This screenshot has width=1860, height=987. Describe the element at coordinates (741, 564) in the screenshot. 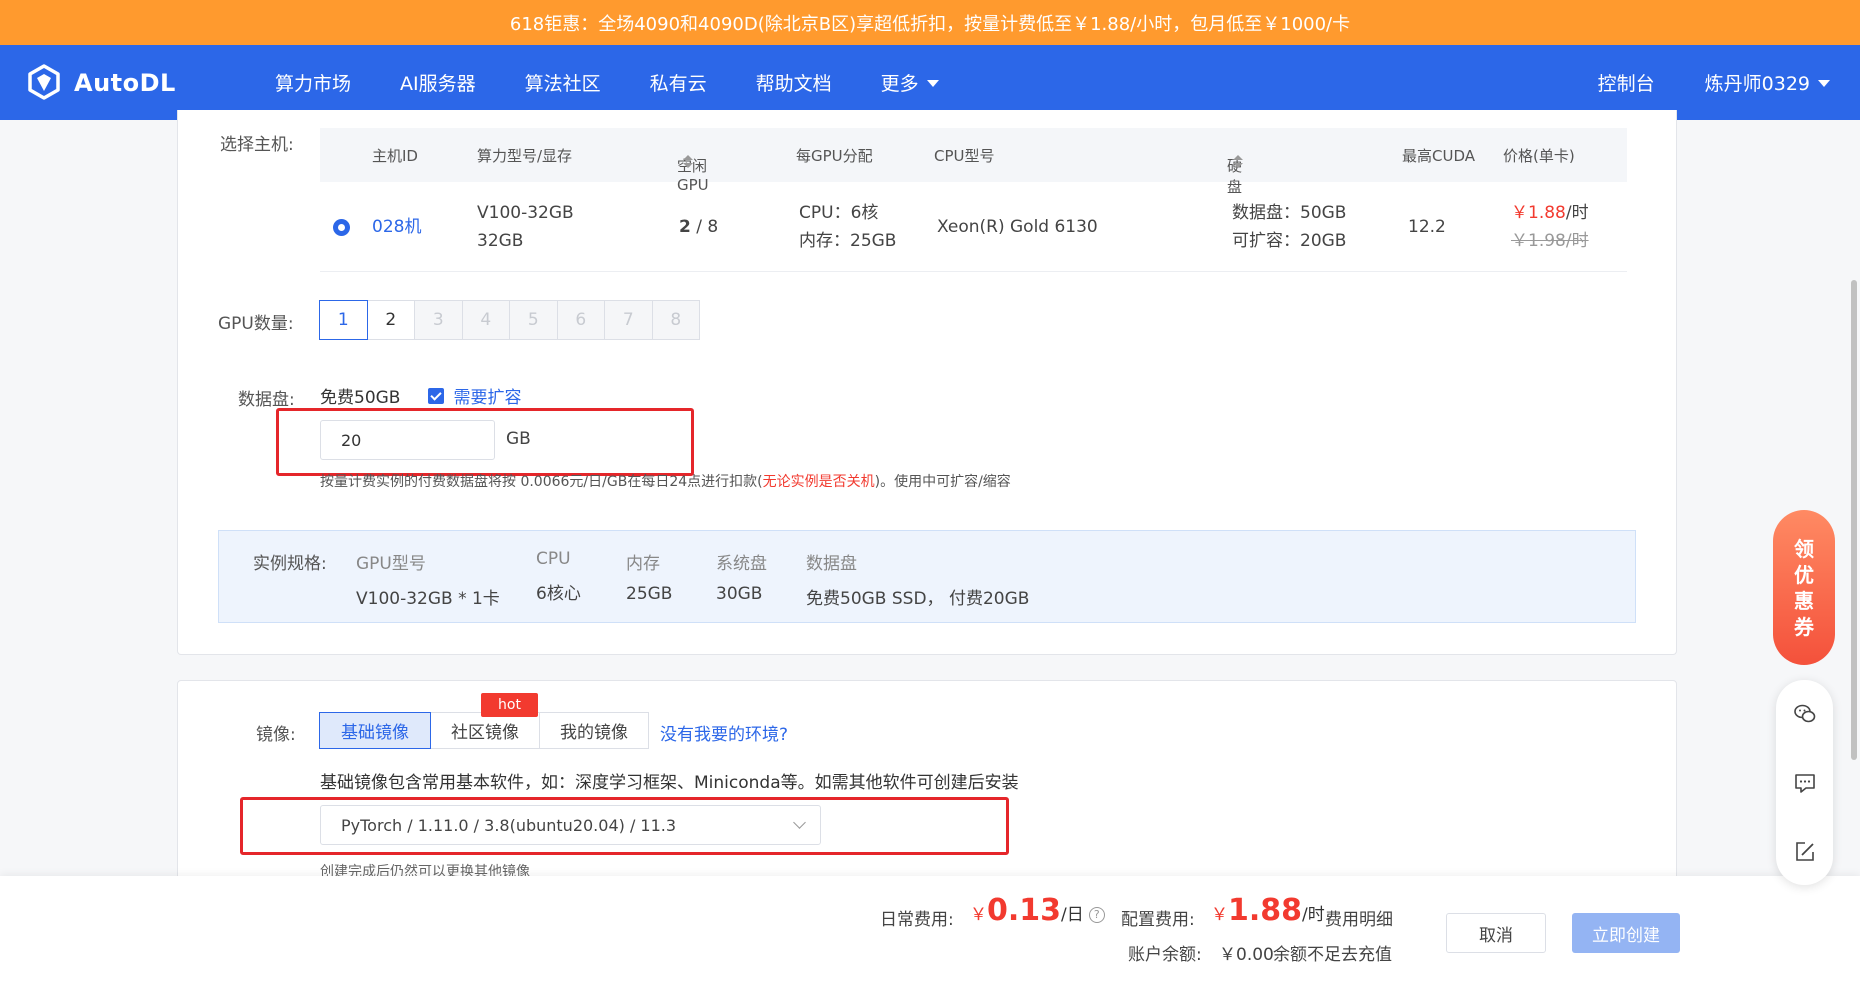

I see `spec-sys-disk-h: 系统盘` at that location.